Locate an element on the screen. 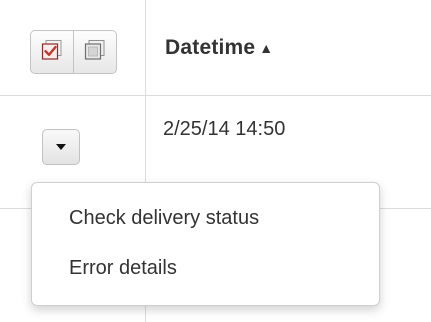 The height and width of the screenshot is (322, 431). row-actions-dropdown-button is located at coordinates (61, 147).